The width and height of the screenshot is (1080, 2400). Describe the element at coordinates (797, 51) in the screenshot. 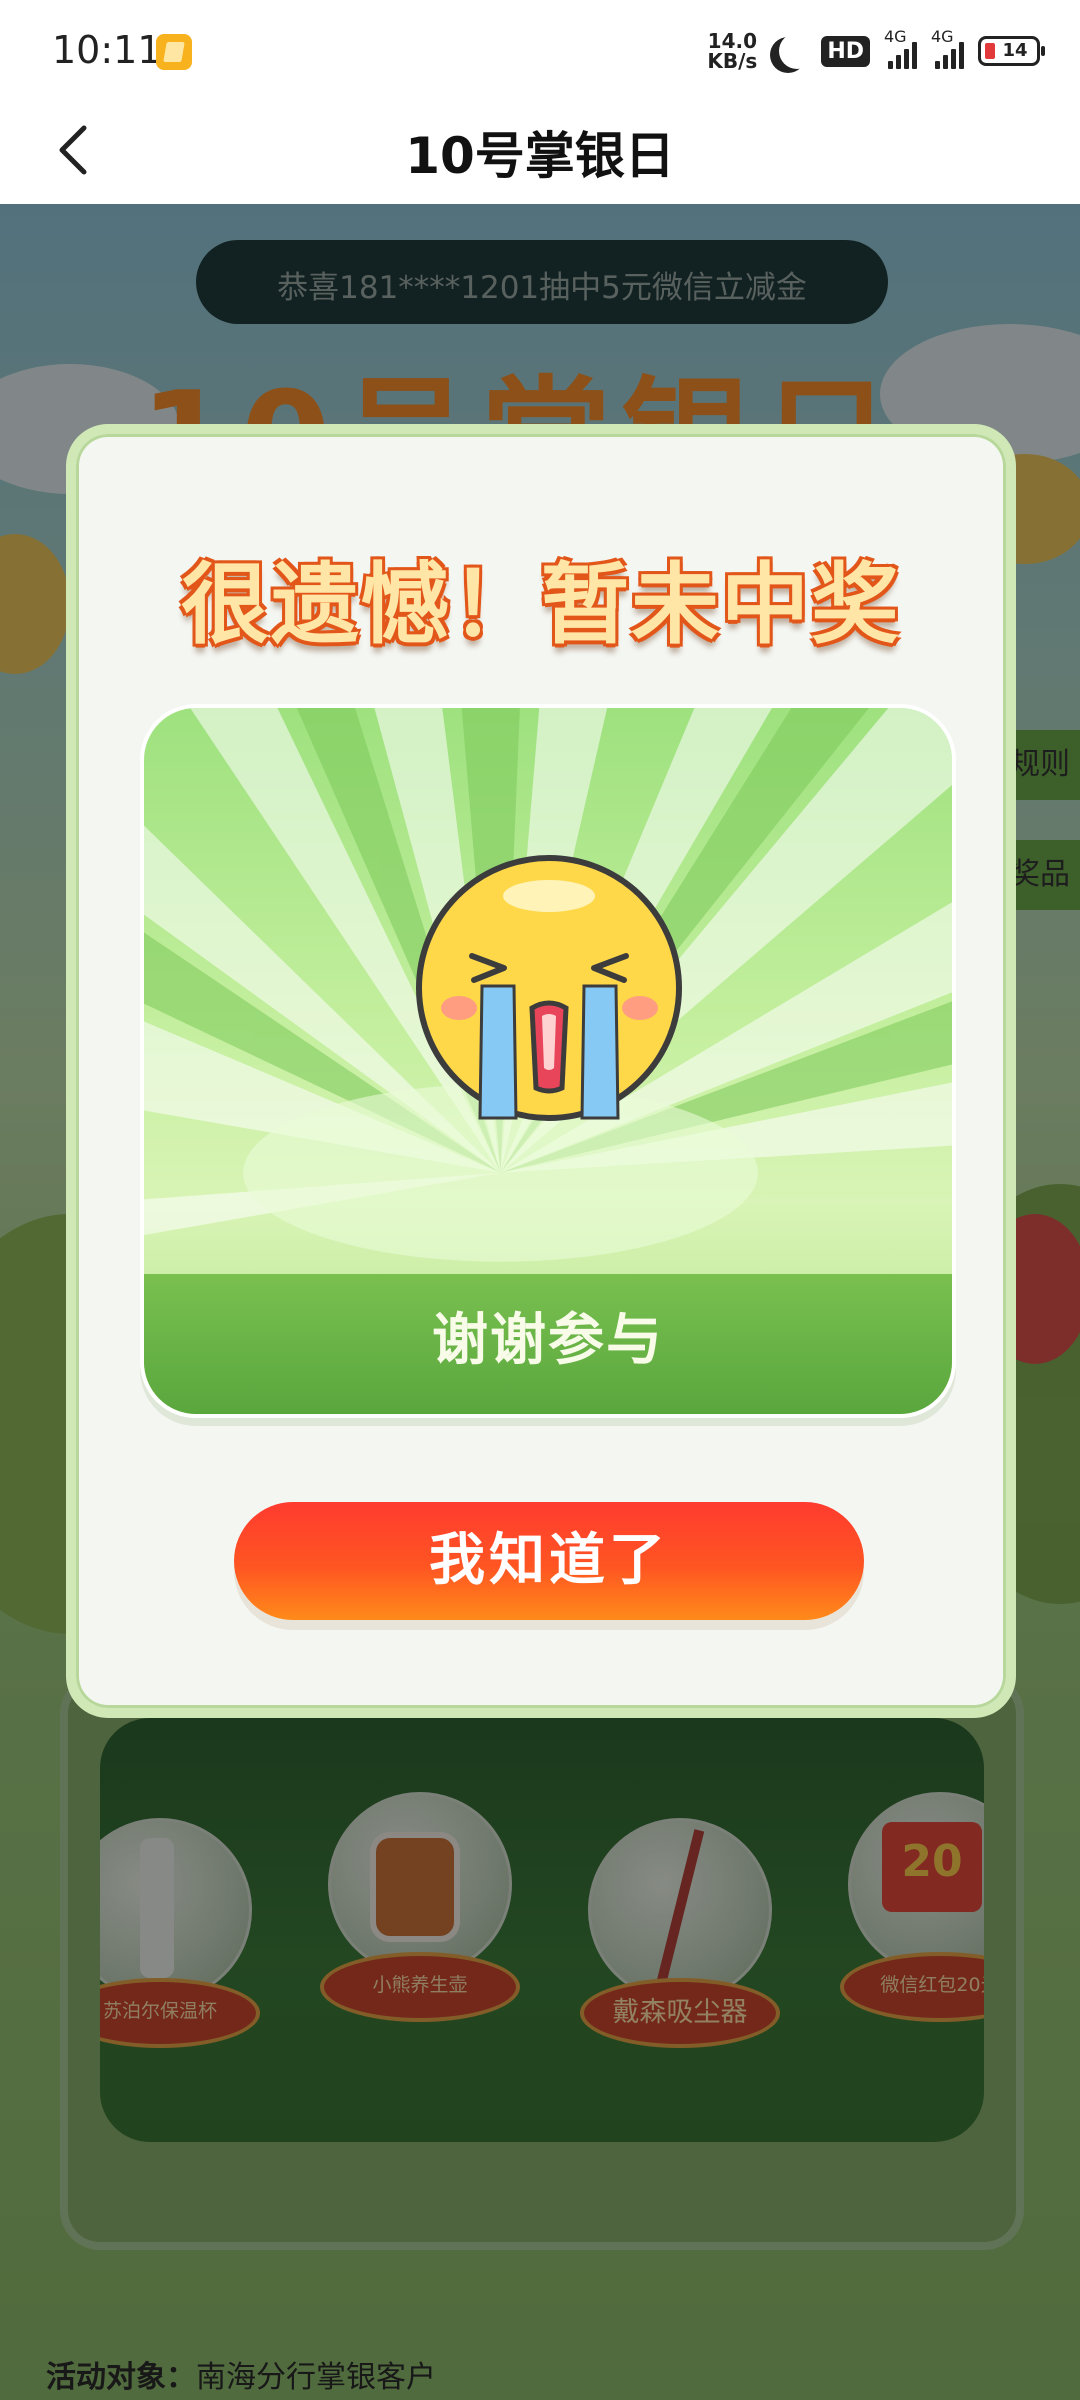

I see `moon-icon` at that location.